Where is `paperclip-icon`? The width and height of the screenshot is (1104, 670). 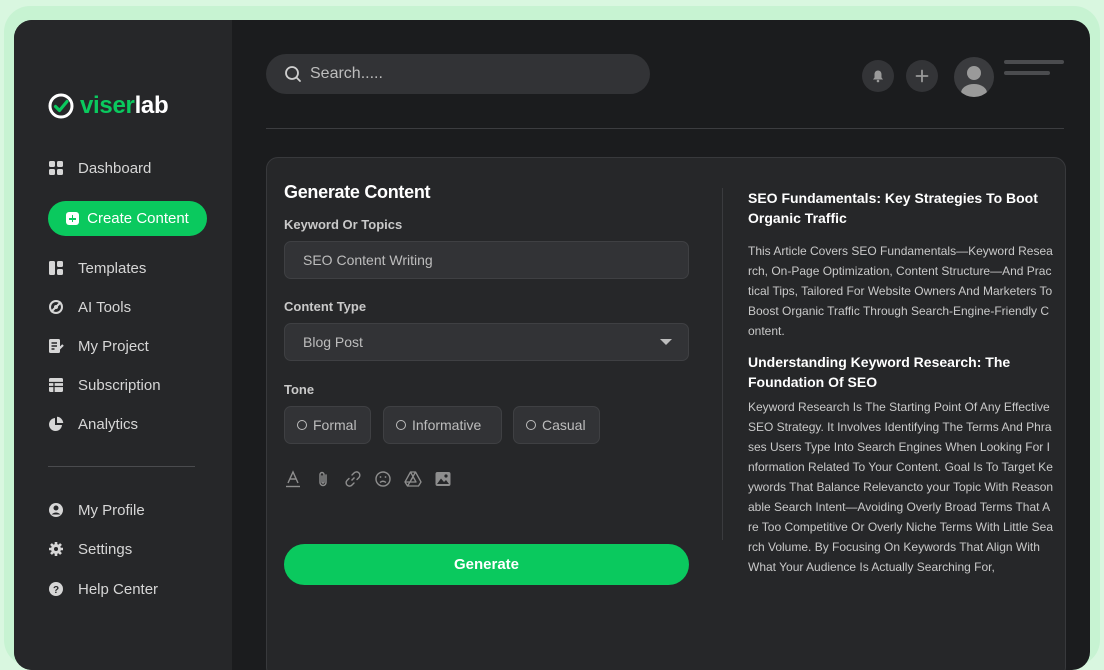
paperclip-icon is located at coordinates (323, 479).